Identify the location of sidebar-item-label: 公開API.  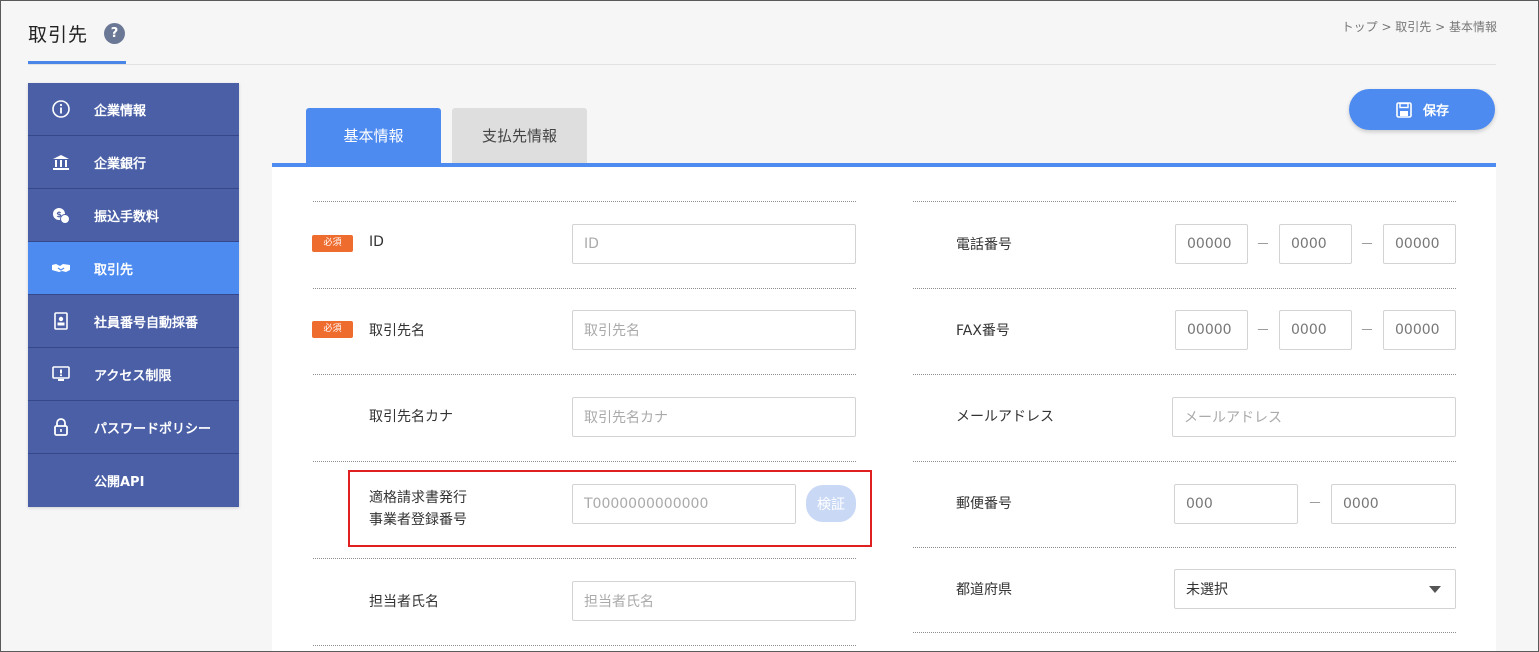
(119, 482).